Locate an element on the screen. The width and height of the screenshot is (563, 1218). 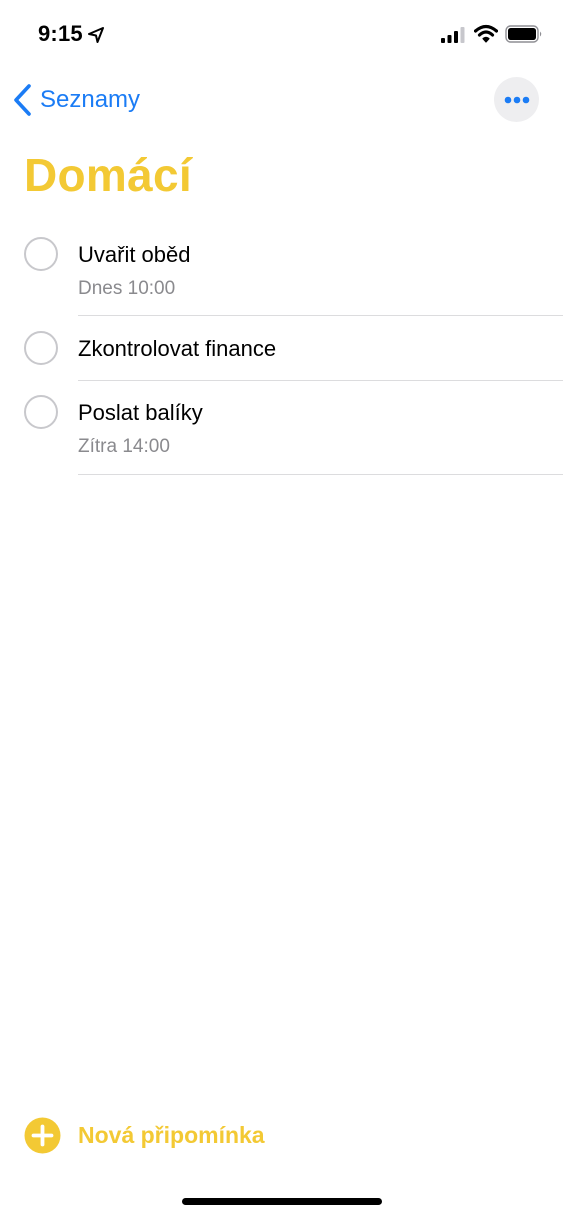
back-button: Seznamy is located at coordinates (76, 100).